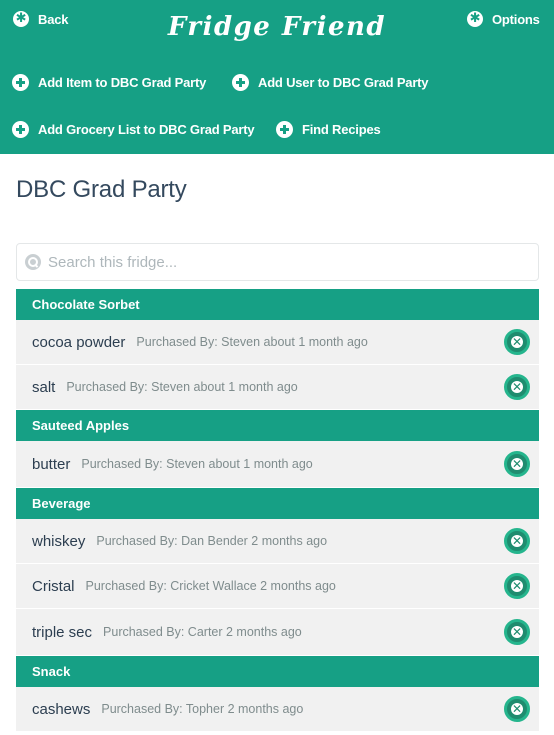 This screenshot has height=735, width=554. What do you see at coordinates (122, 82) in the screenshot?
I see `add-item-label: Add Item to DBC Grad Party` at bounding box center [122, 82].